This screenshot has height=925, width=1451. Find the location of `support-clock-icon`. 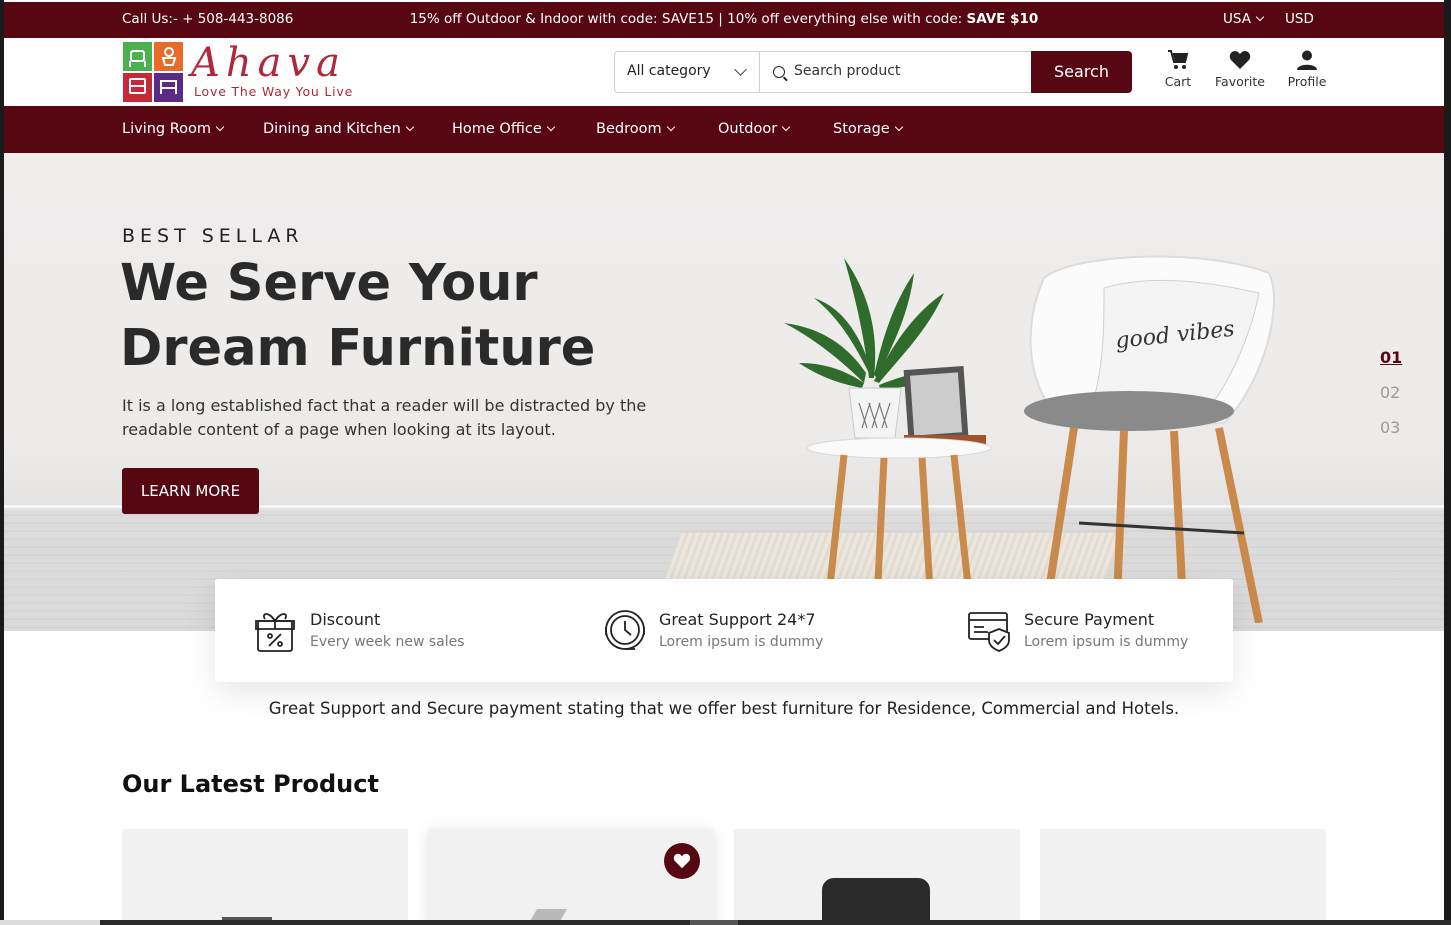

support-clock-icon is located at coordinates (625, 630).